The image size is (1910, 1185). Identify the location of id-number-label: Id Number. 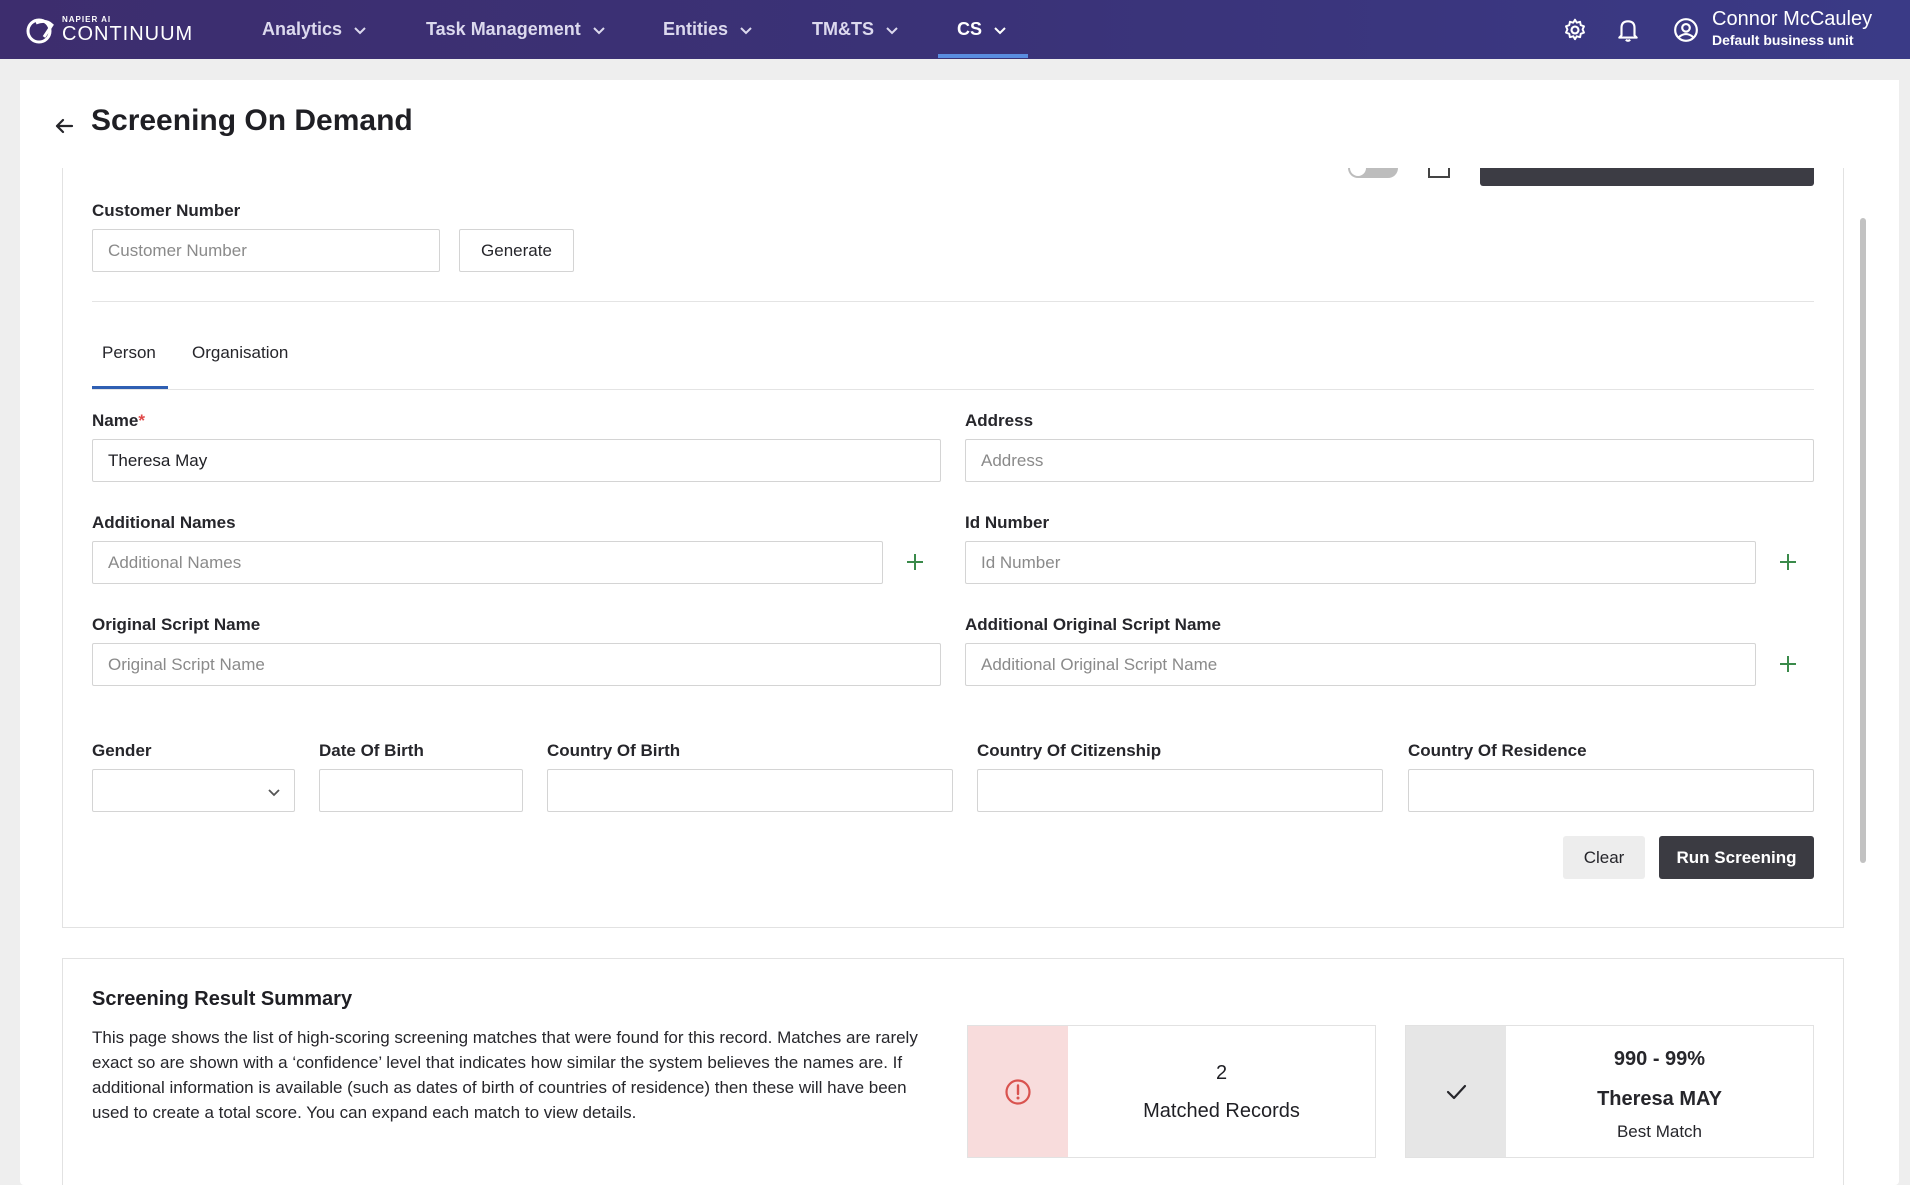
(1007, 522).